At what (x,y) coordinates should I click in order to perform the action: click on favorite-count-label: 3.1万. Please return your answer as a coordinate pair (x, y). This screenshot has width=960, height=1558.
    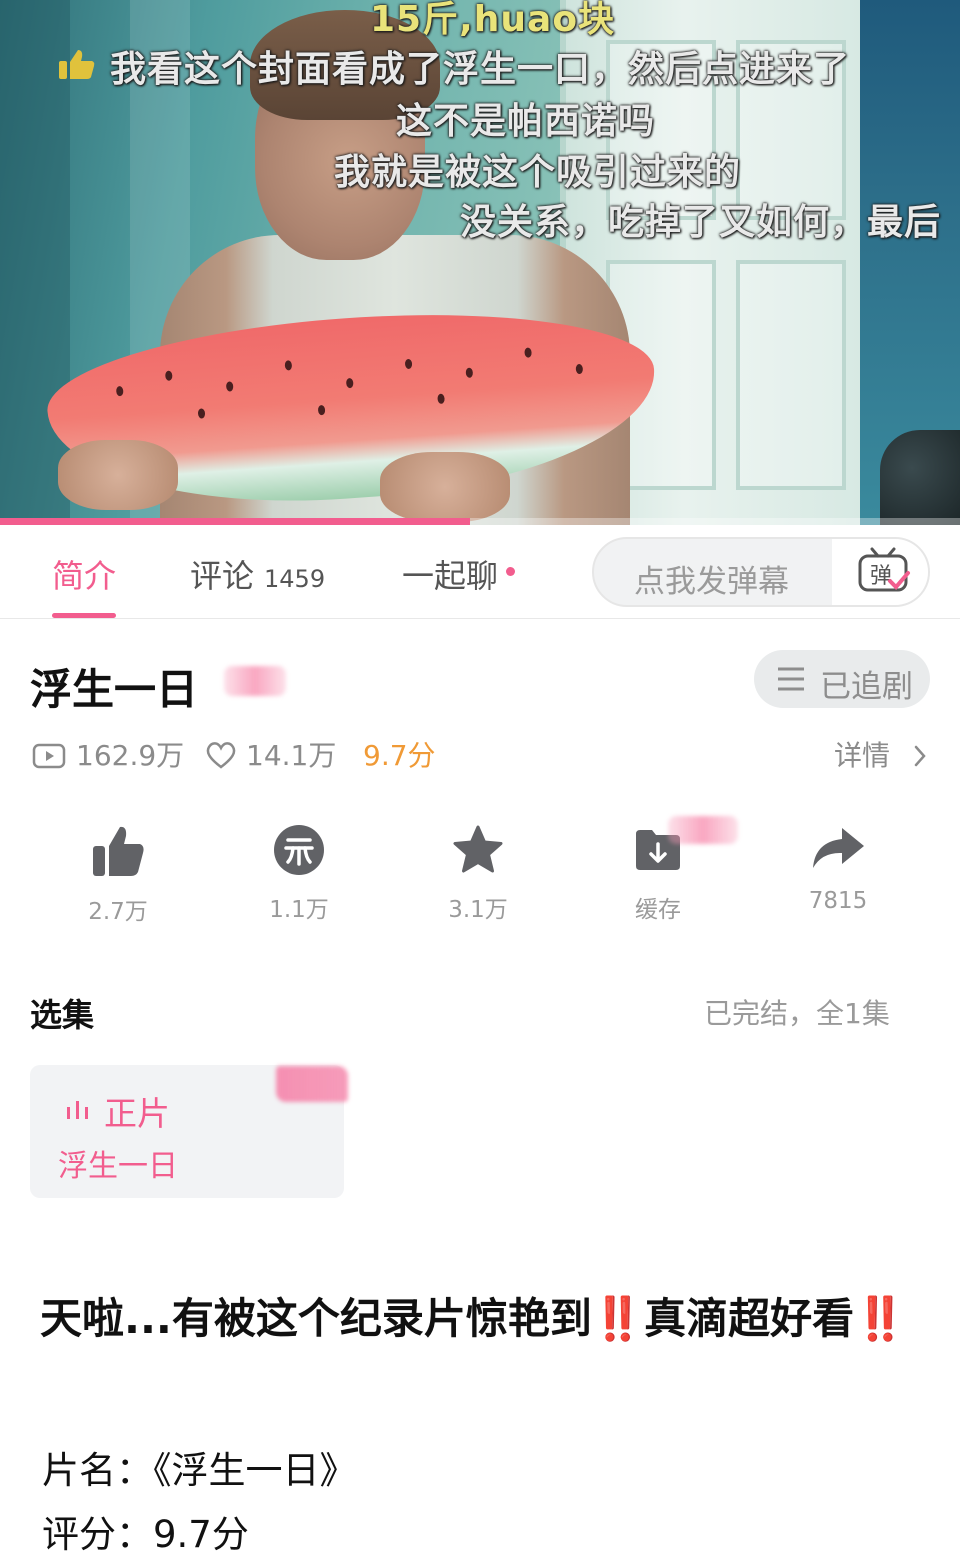
    Looking at the image, I should click on (478, 910).